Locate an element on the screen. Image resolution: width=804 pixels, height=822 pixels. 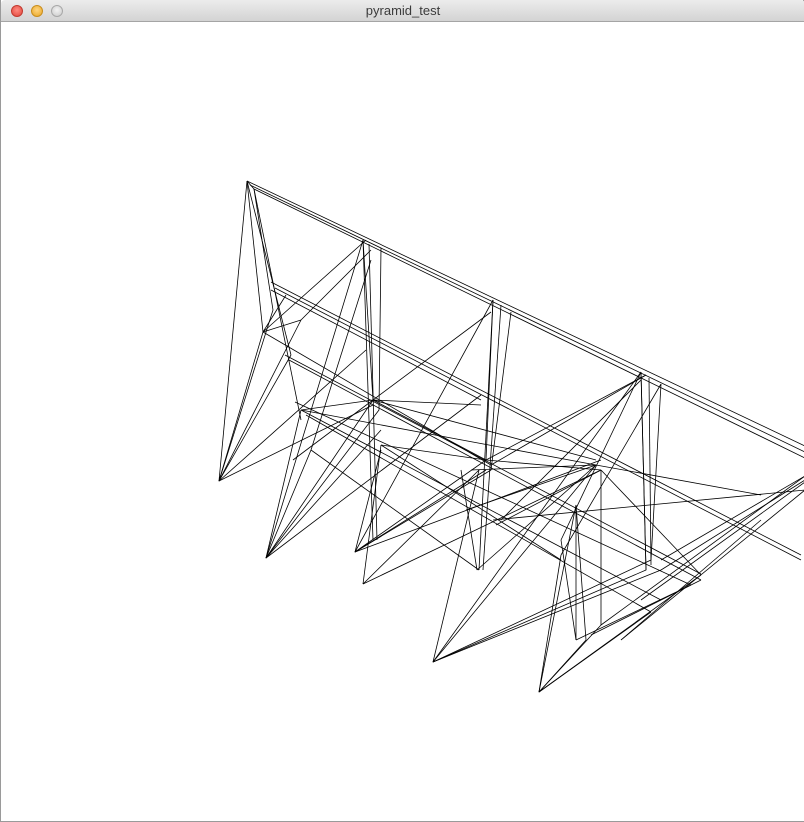
title-bar: pyramid_test is located at coordinates (402, 11).